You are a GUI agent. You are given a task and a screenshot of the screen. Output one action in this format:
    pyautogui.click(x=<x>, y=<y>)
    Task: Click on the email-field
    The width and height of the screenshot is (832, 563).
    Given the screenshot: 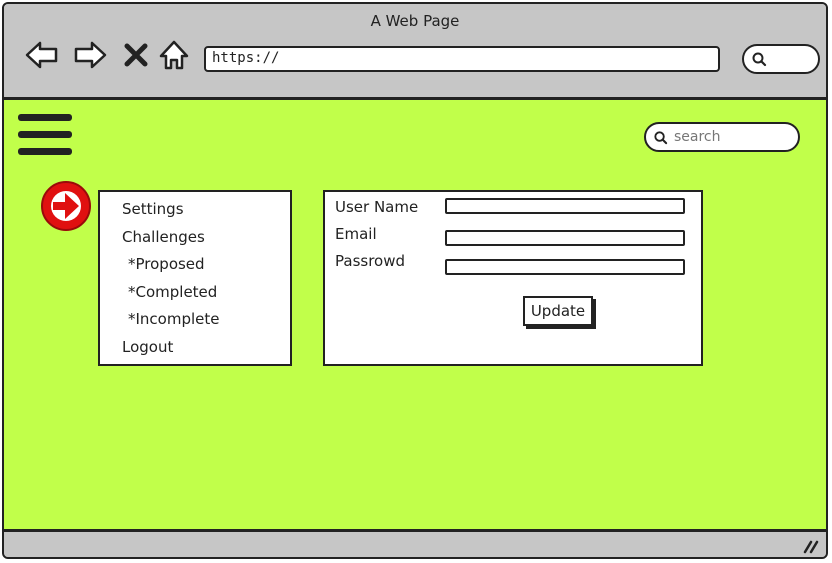 What is the action you would take?
    pyautogui.click(x=565, y=238)
    